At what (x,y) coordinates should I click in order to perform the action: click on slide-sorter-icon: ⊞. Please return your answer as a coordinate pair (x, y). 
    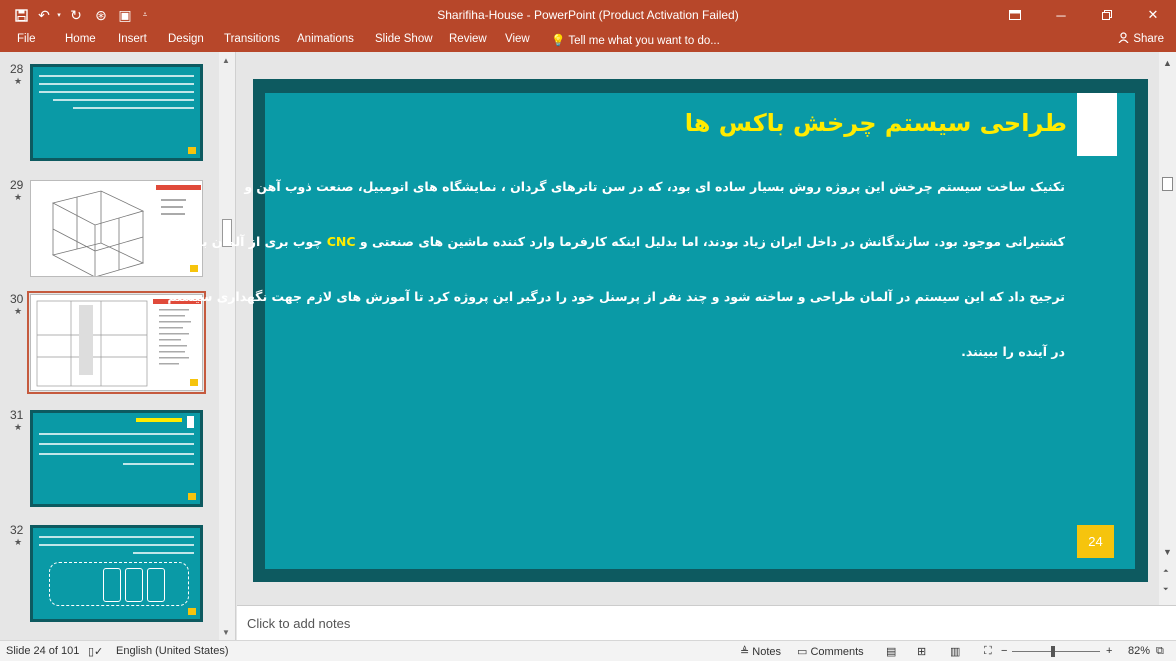
    Looking at the image, I should click on (921, 651).